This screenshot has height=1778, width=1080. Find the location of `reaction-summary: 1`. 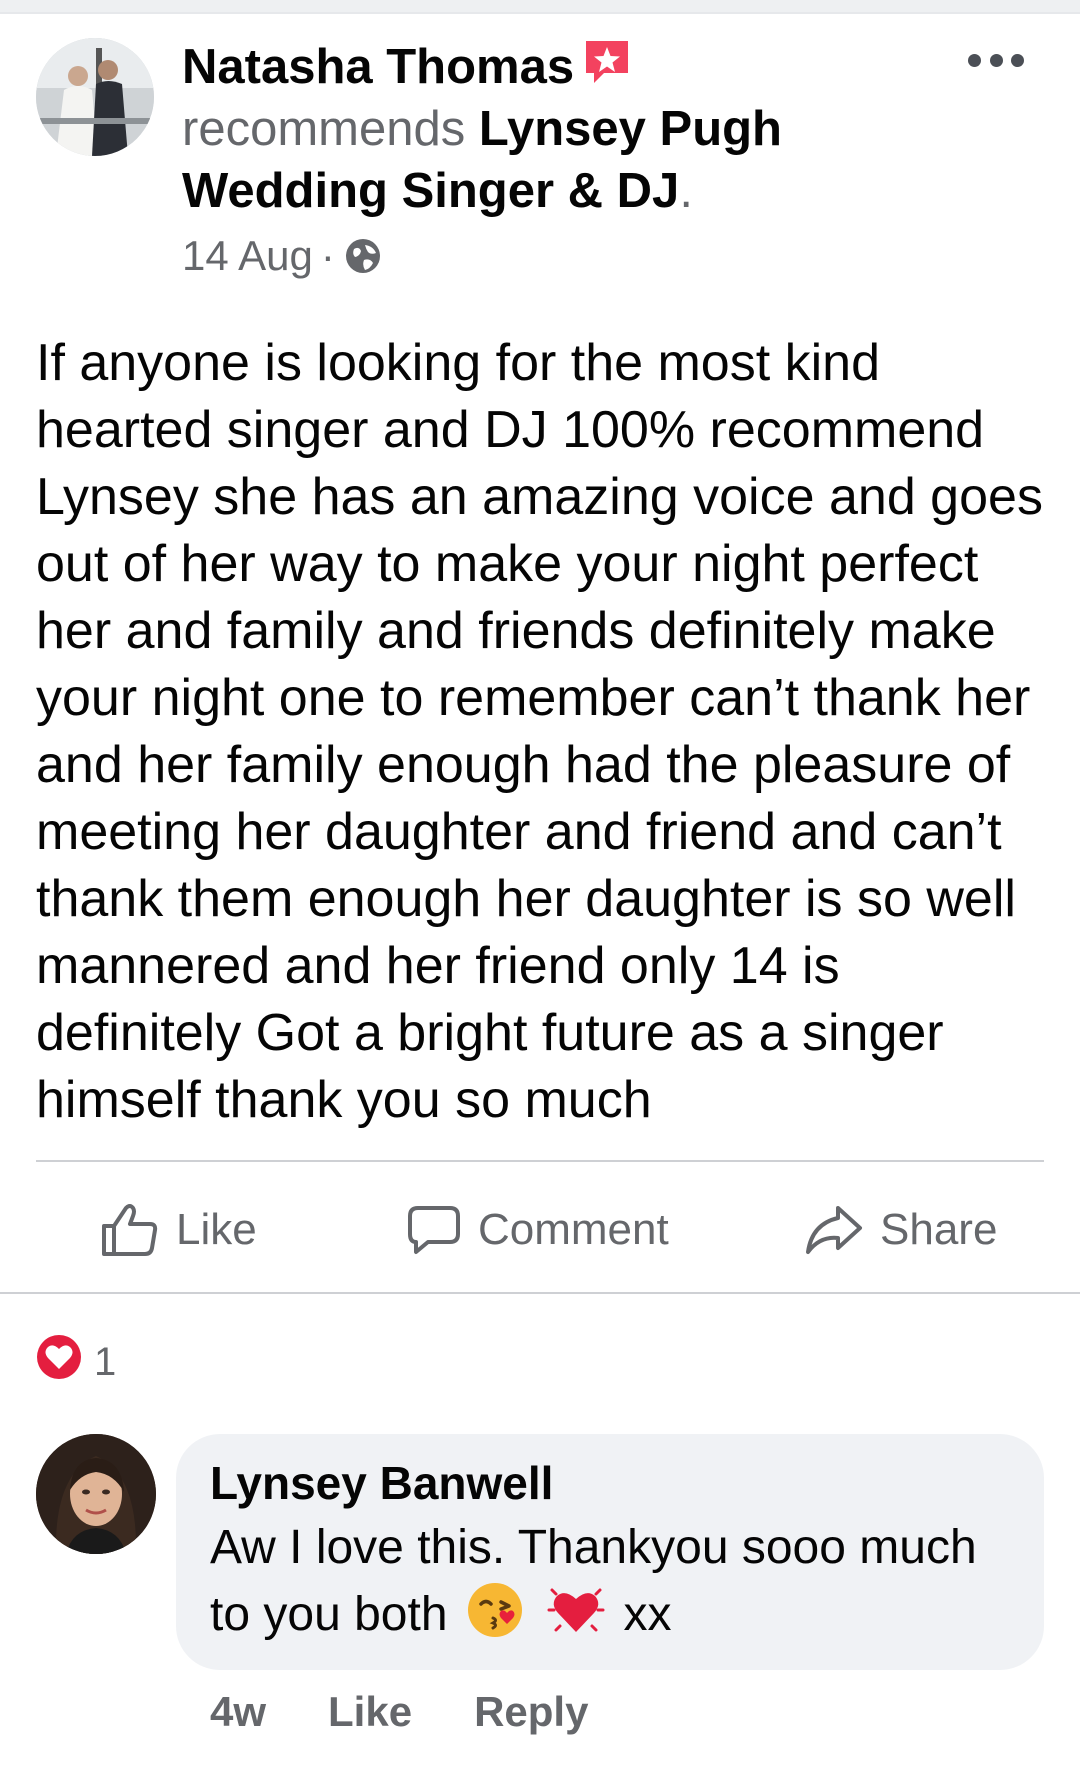

reaction-summary: 1 is located at coordinates (76, 1362).